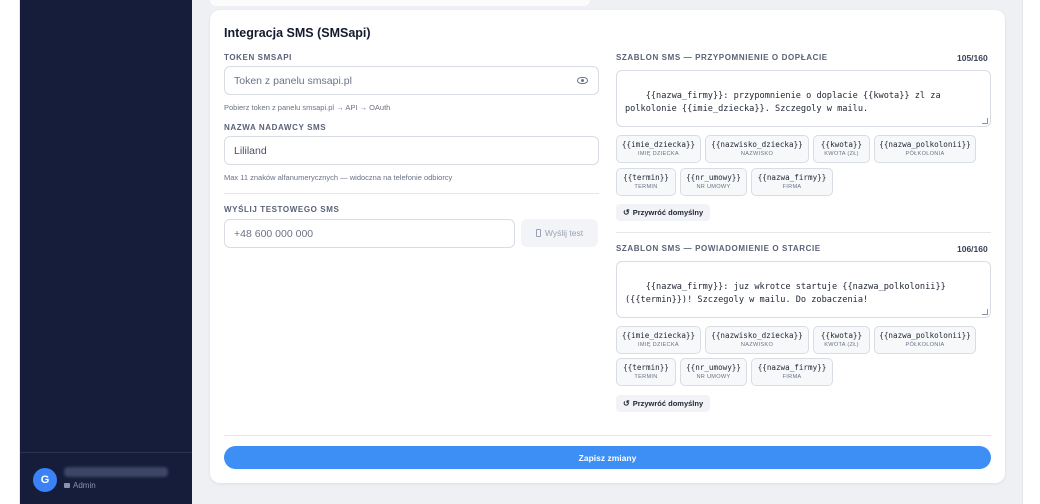  Describe the element at coordinates (1031, 252) in the screenshot. I see `scrollbar-track` at that location.